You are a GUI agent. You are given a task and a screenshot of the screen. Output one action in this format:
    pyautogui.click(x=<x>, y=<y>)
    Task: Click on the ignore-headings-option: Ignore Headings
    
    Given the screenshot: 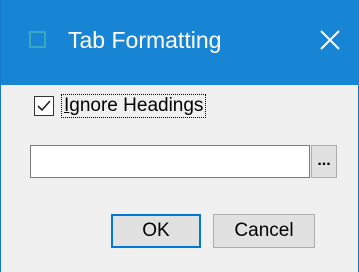 What is the action you would take?
    pyautogui.click(x=120, y=106)
    